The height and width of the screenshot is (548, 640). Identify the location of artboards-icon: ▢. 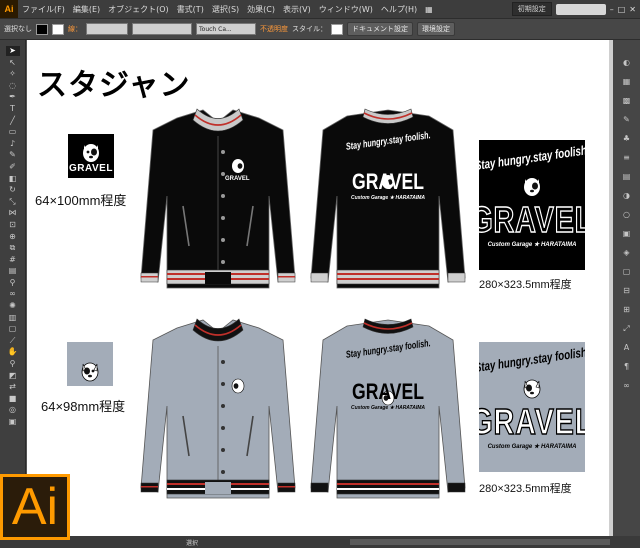
(627, 272).